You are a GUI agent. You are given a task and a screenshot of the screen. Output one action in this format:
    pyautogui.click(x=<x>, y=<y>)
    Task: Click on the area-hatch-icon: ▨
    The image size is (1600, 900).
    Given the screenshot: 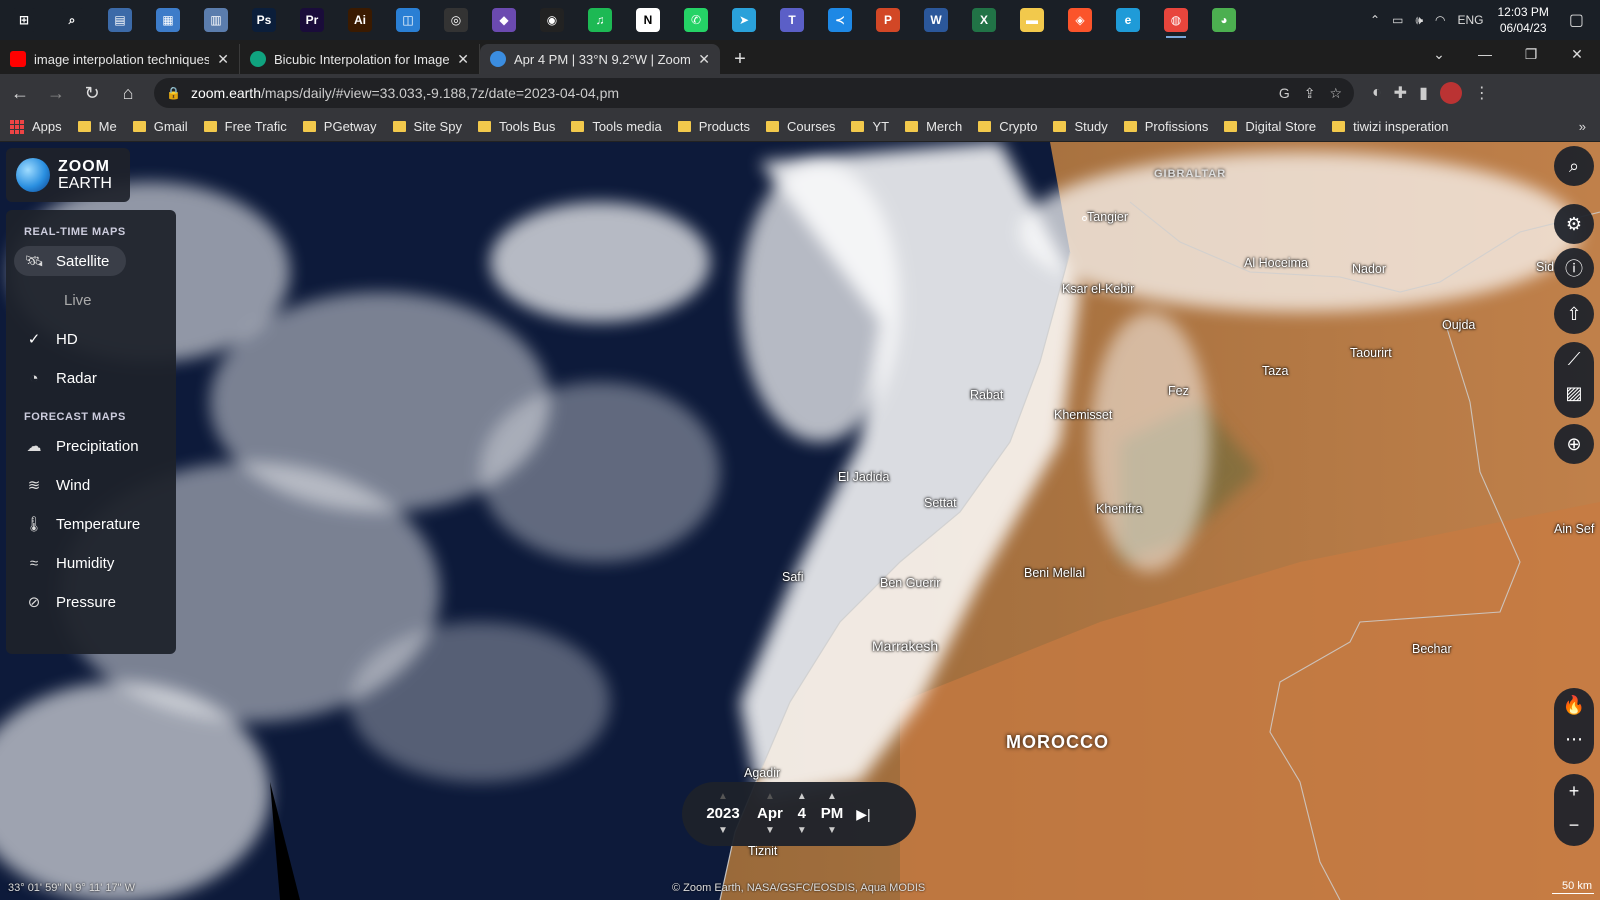 What is the action you would take?
    pyautogui.click(x=1573, y=393)
    